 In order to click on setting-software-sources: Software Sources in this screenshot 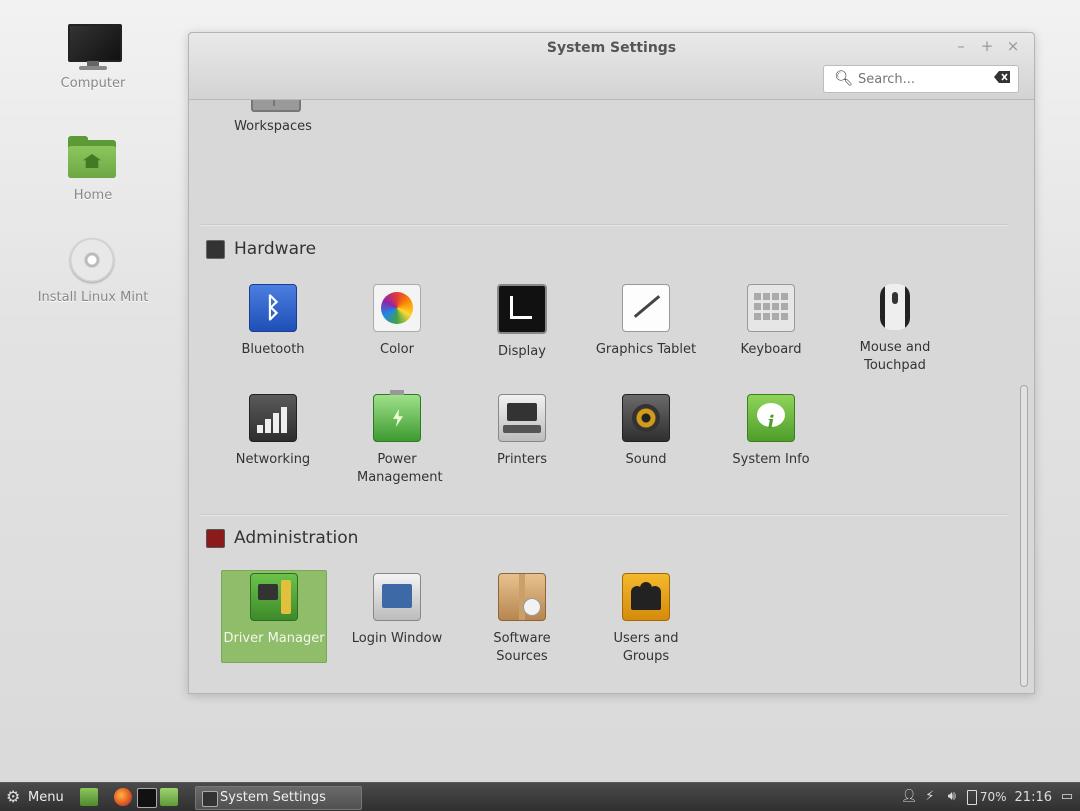, I will do `click(522, 619)`.